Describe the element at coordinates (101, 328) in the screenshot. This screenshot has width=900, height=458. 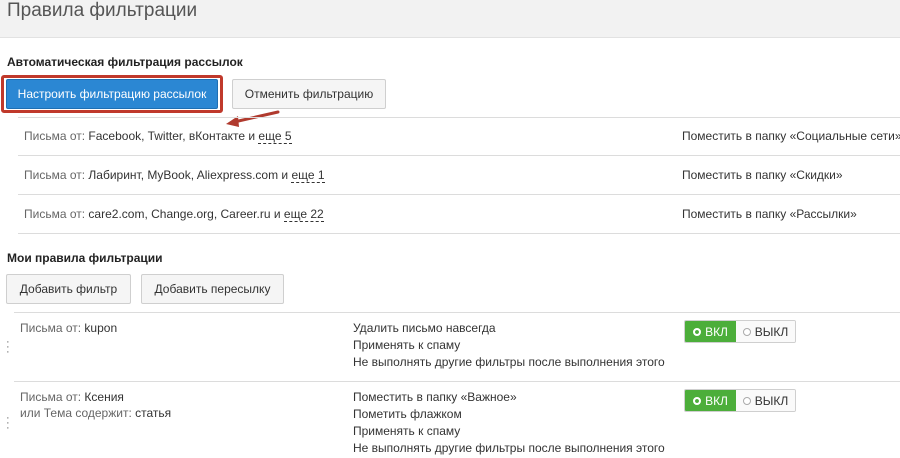
I see `condition-value: kupon` at that location.